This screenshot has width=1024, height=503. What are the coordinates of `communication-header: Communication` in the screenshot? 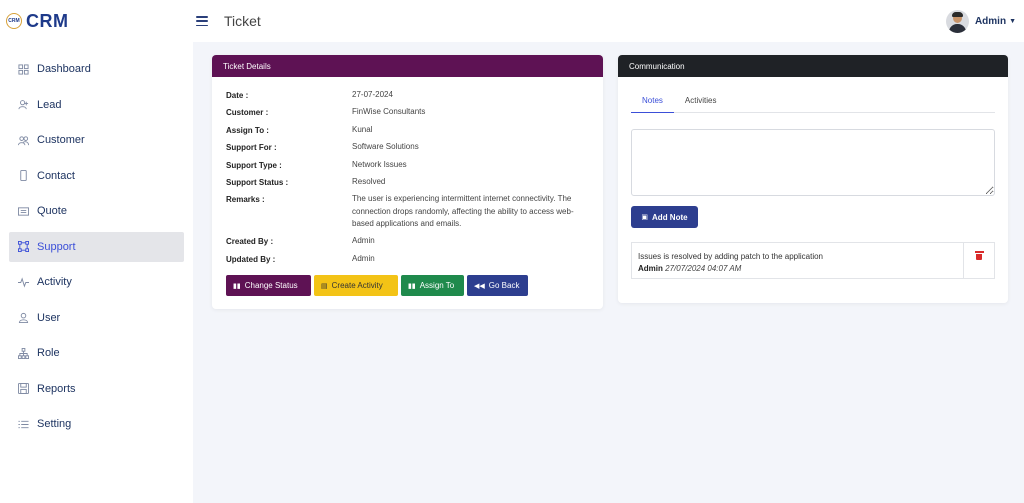 It's located at (813, 66).